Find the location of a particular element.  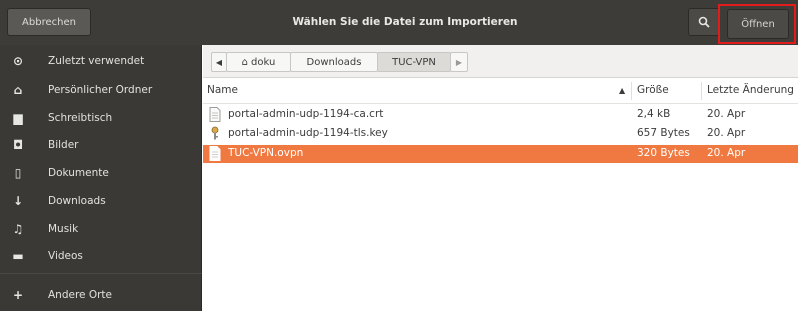

sidebar-item-videos: ▬ Videos is located at coordinates (101, 256).